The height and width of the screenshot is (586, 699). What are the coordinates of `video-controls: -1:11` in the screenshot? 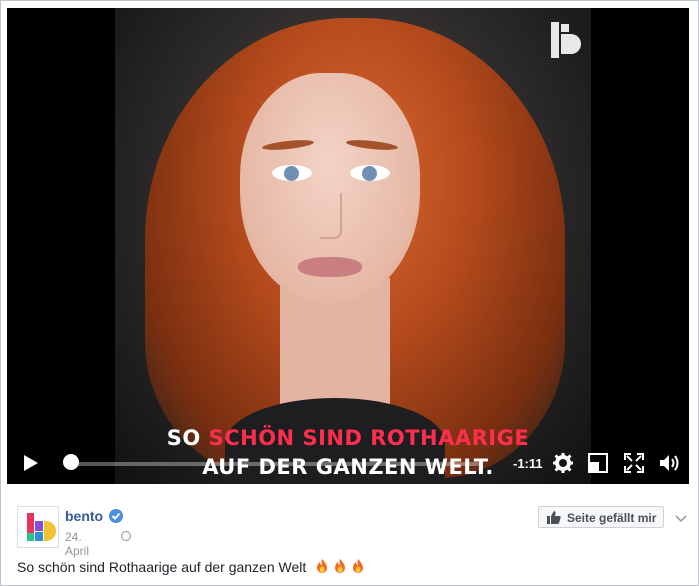 It's located at (348, 461).